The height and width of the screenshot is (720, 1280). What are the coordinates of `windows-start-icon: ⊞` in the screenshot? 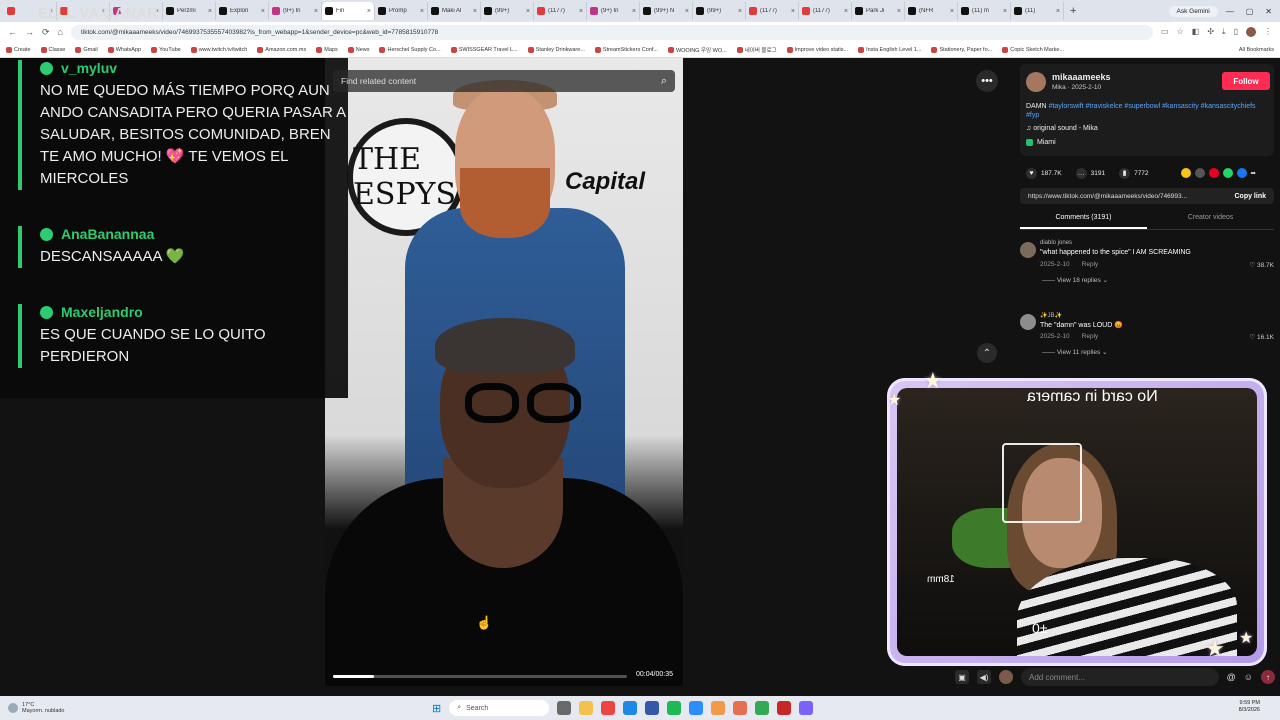 It's located at (436, 708).